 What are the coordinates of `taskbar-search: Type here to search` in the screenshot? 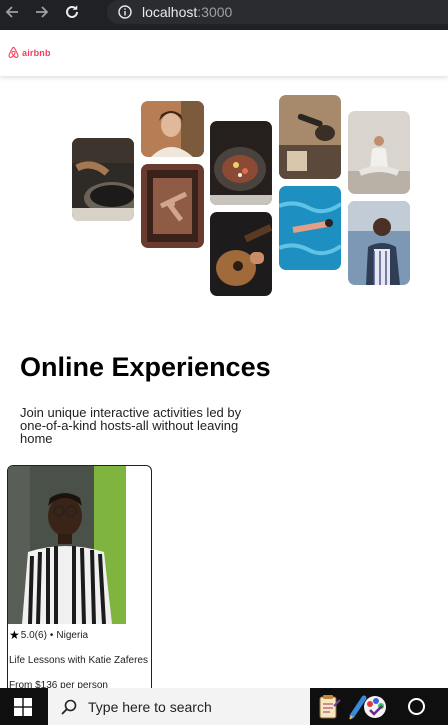 It's located at (179, 706).